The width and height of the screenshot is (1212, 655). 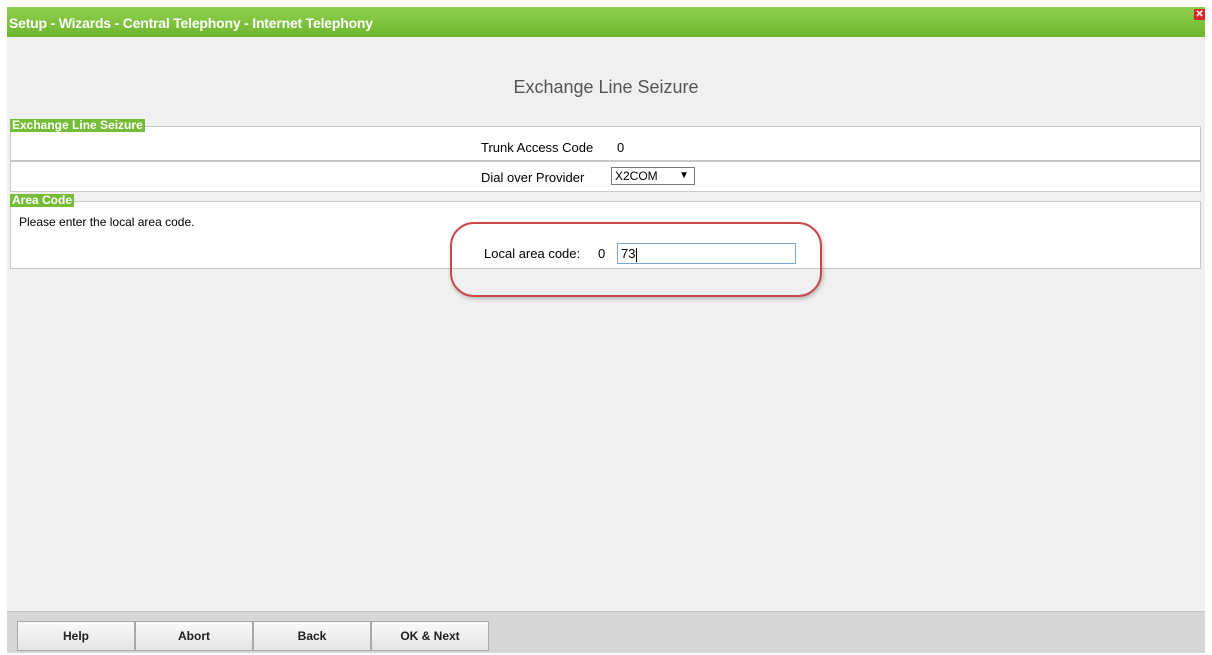 What do you see at coordinates (533, 177) in the screenshot?
I see `dial-provider-label: Dial over Provider` at bounding box center [533, 177].